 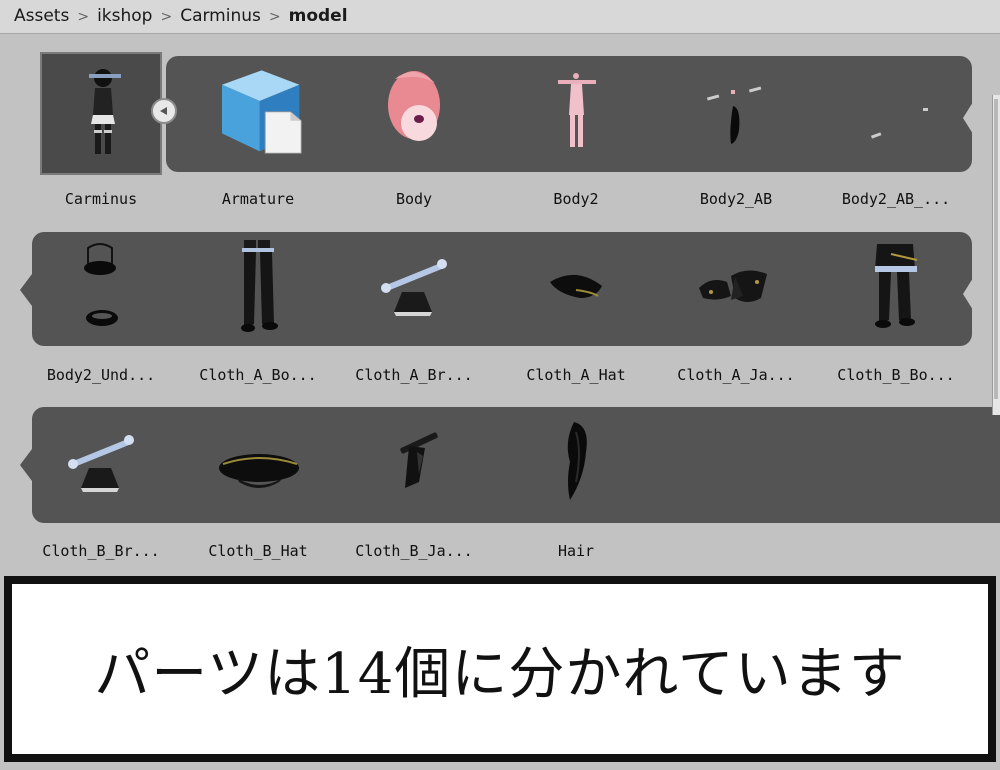 I want to click on character-prefab-icon, so click(x=101, y=110).